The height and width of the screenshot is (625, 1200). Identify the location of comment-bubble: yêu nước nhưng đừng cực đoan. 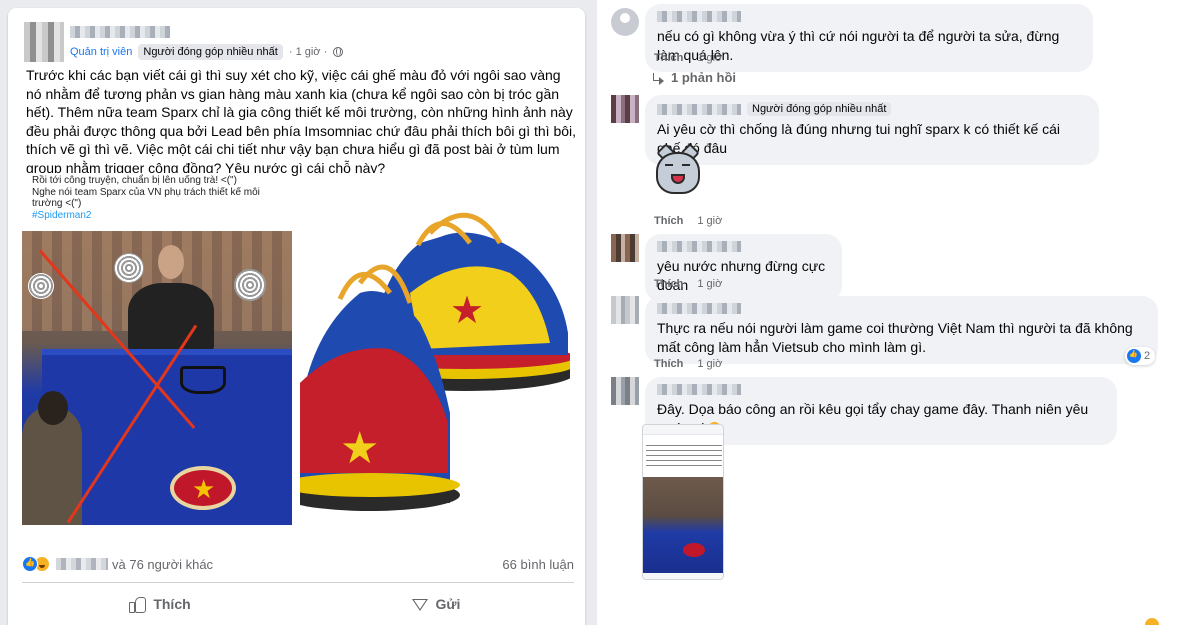
(743, 268).